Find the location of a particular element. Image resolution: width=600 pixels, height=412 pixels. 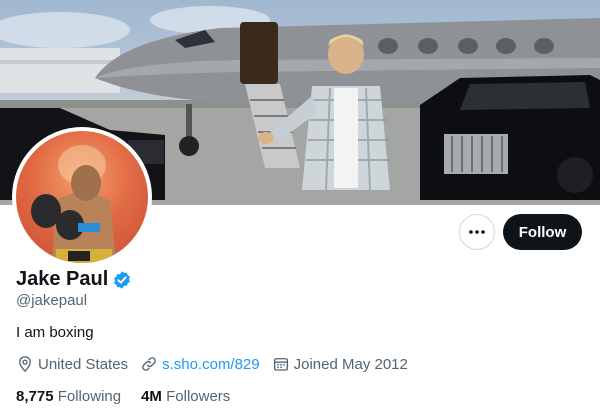

profile-stats: 8,775 Following 4M Followers is located at coordinates (133, 396).